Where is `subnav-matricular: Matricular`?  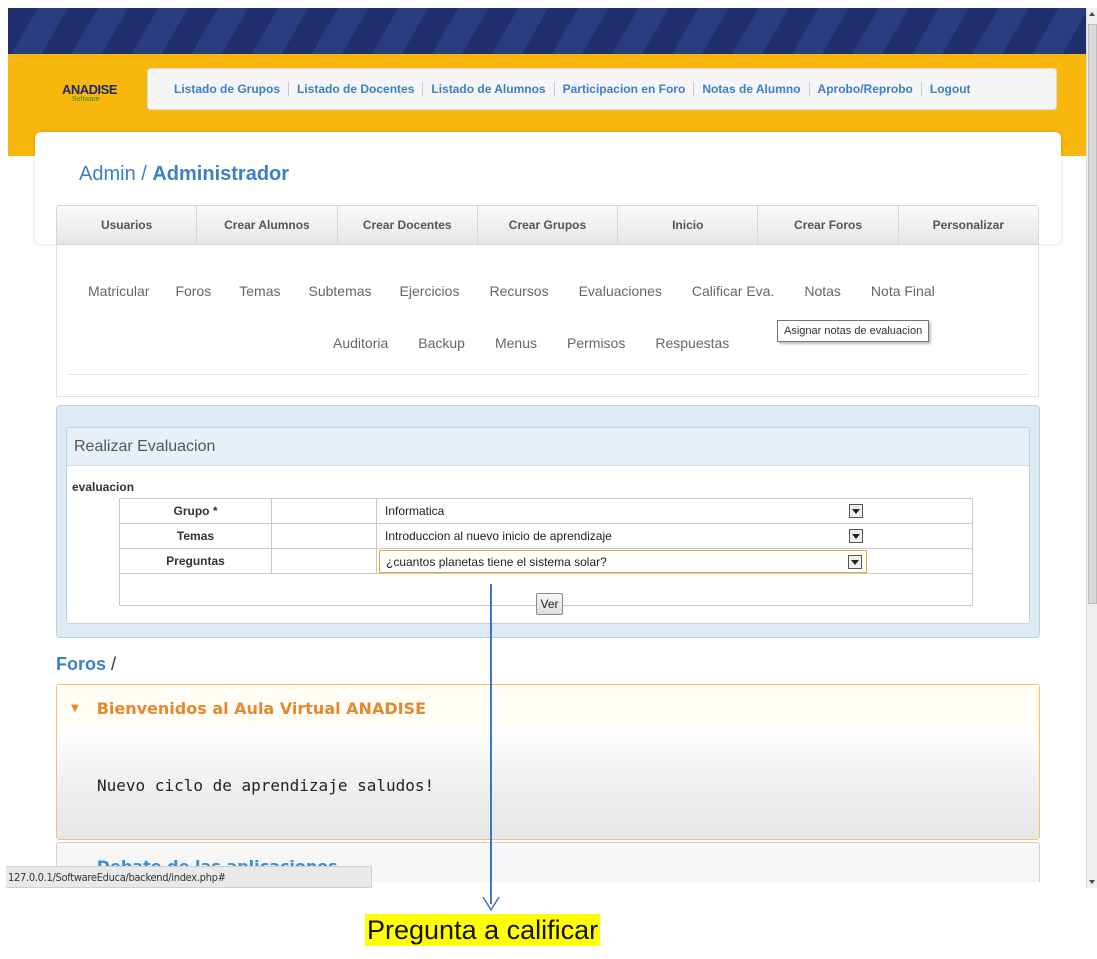 subnav-matricular: Matricular is located at coordinates (118, 291).